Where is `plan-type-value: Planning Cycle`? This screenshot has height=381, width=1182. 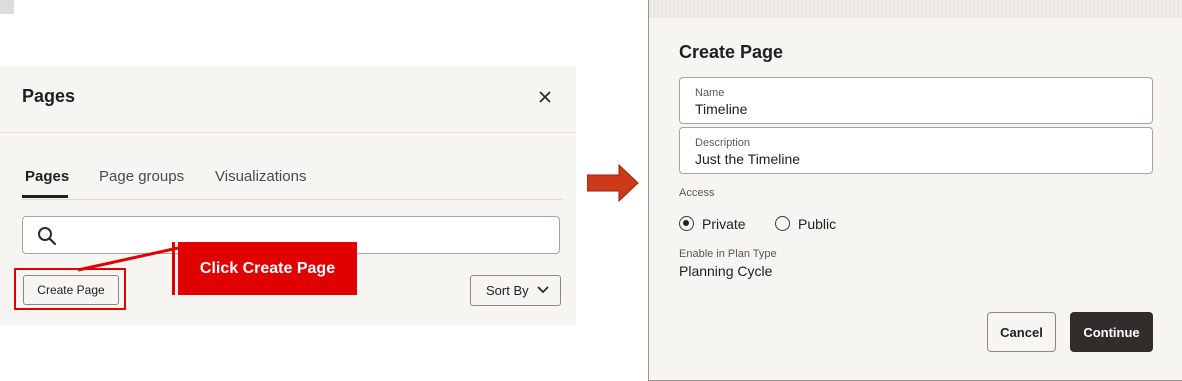 plan-type-value: Planning Cycle is located at coordinates (726, 271).